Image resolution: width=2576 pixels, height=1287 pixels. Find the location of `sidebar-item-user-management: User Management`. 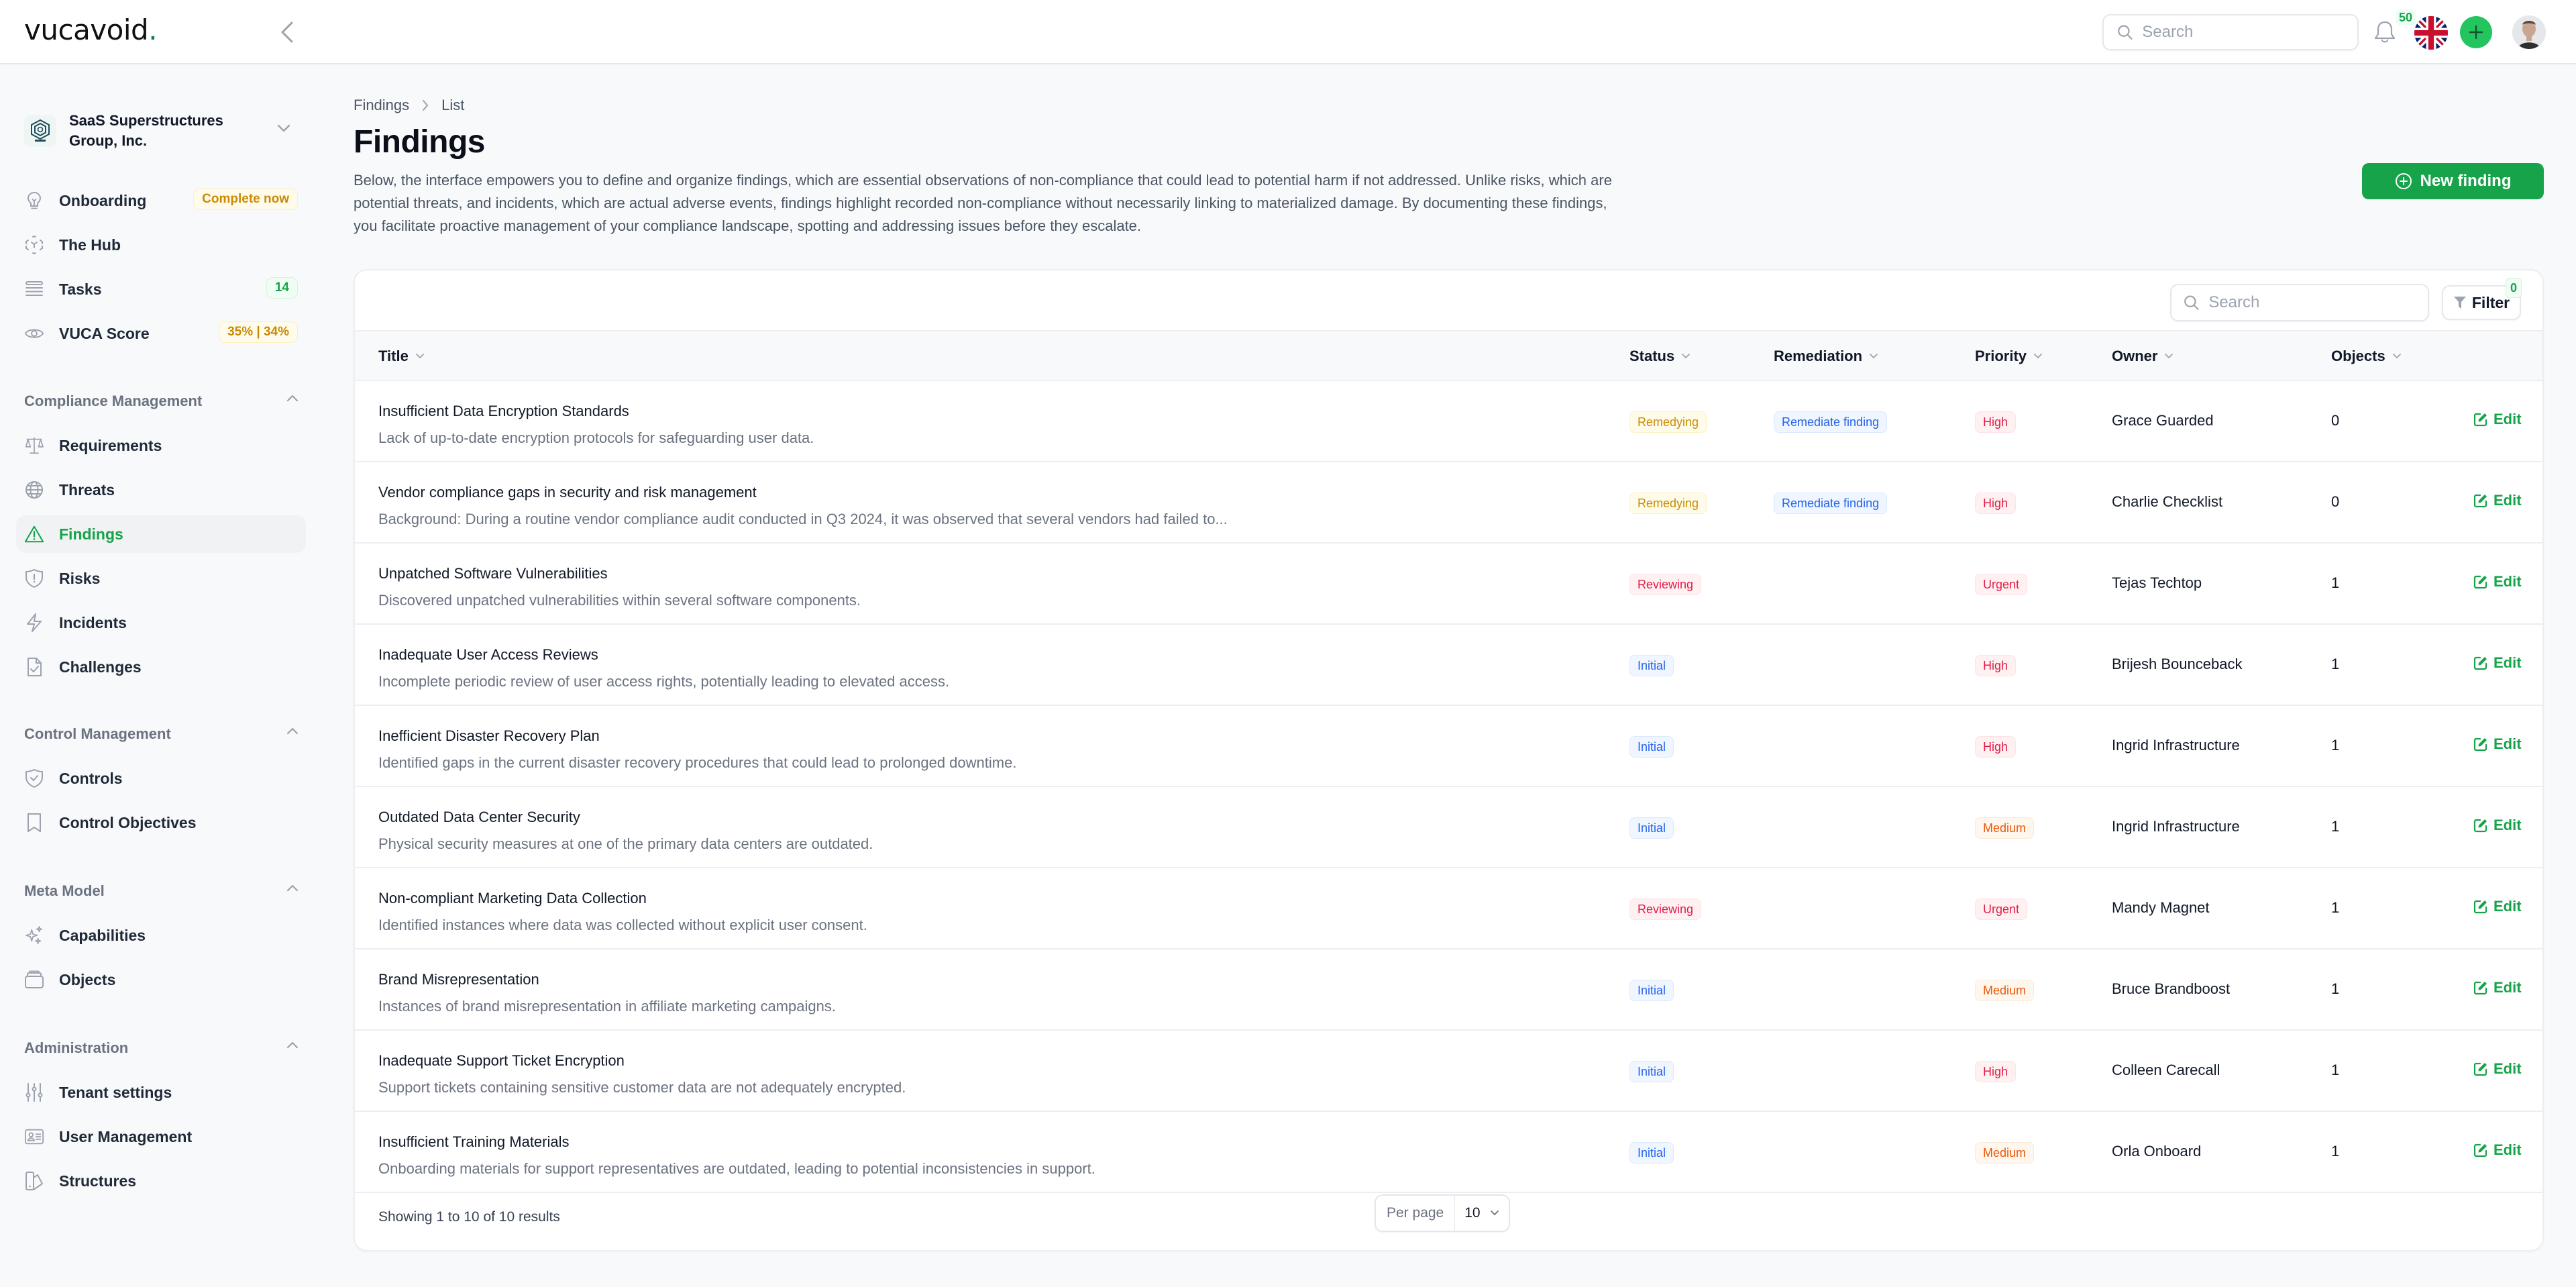

sidebar-item-user-management: User Management is located at coordinates (161, 1136).